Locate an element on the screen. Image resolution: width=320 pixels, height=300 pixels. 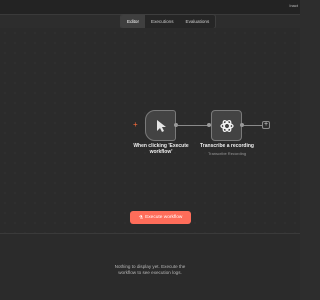
topbar-status-text: Inact is located at coordinates (293, 5).